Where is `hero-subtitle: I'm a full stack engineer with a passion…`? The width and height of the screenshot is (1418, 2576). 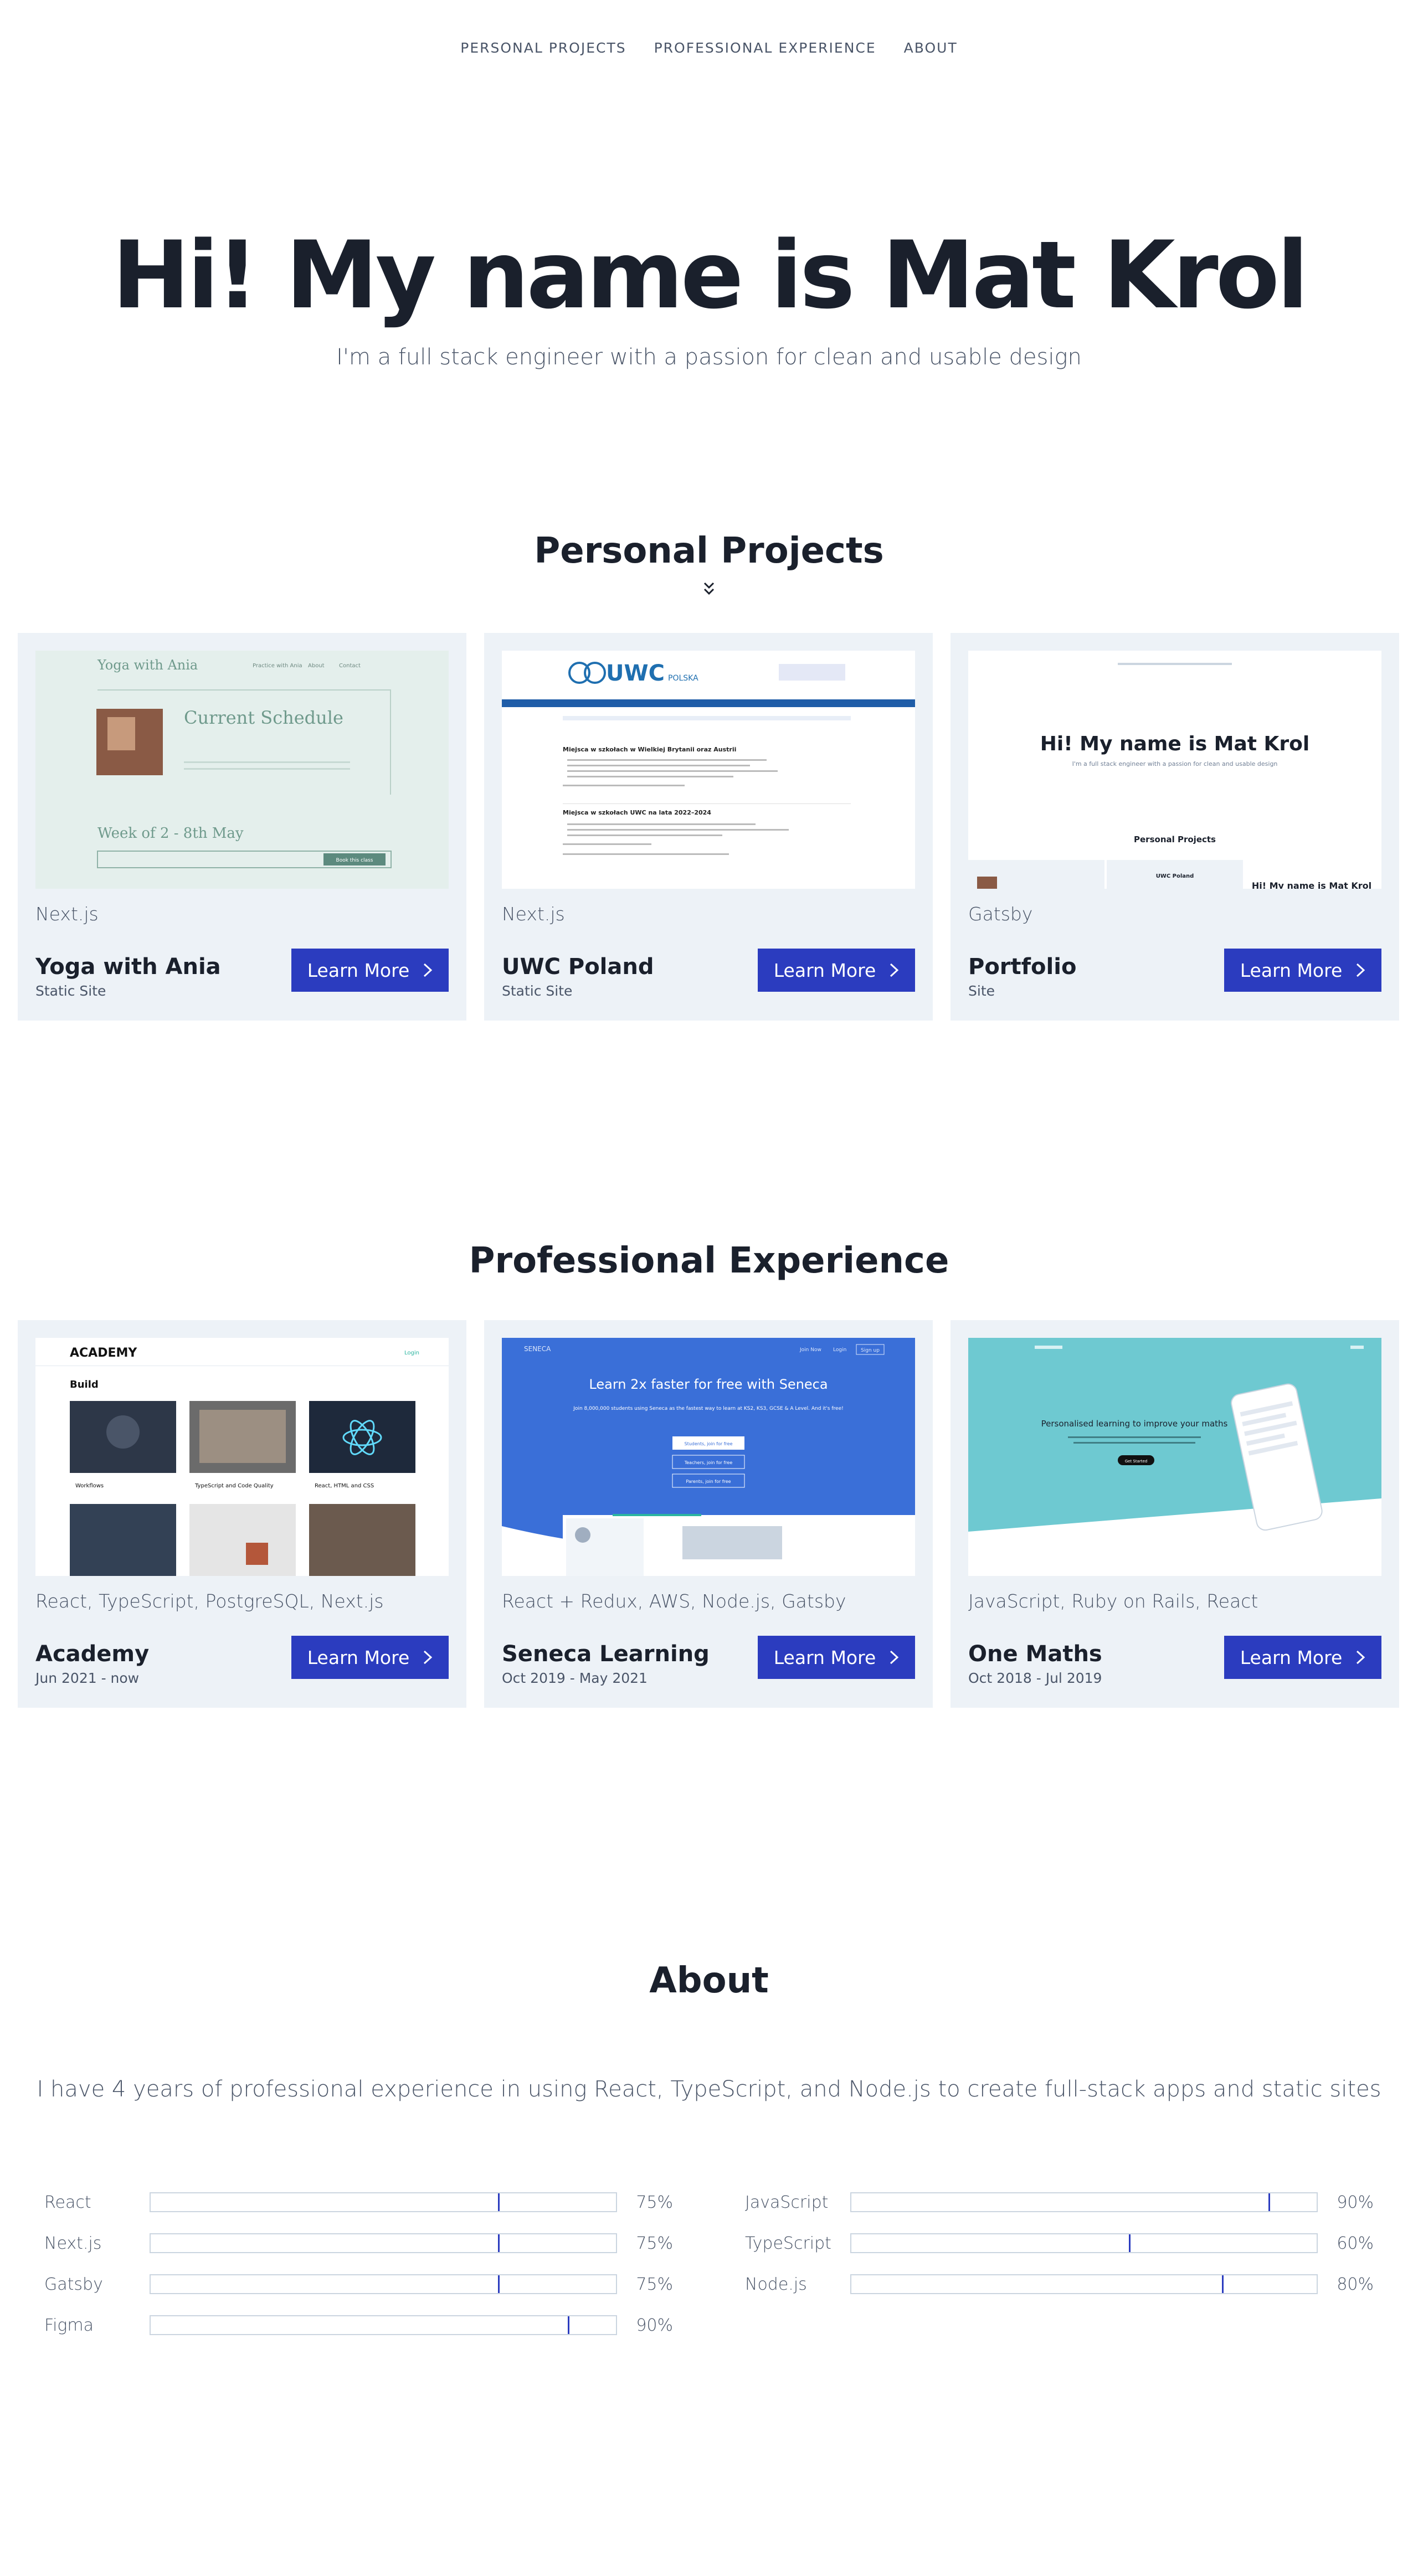
hero-subtitle: I'm a full stack engineer with a passion… is located at coordinates (709, 357).